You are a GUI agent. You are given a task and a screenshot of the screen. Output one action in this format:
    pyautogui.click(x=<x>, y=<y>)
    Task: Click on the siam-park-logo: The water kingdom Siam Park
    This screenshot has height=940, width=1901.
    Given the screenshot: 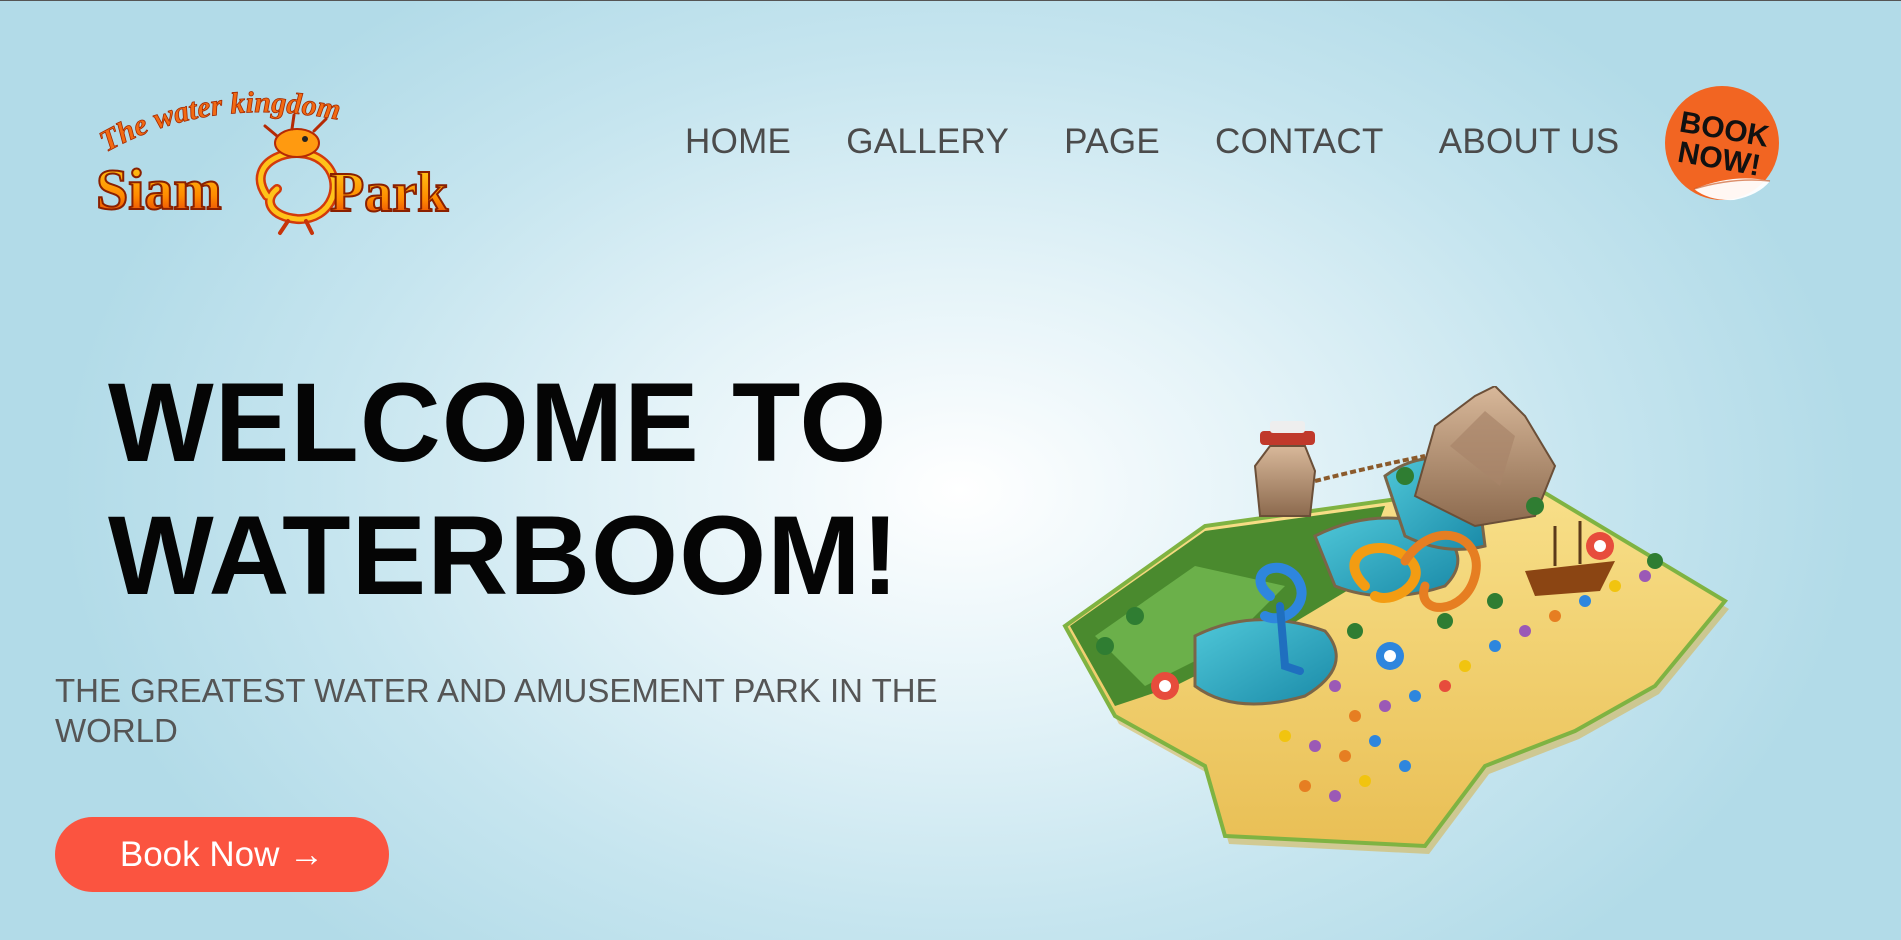 What is the action you would take?
    pyautogui.click(x=272, y=161)
    